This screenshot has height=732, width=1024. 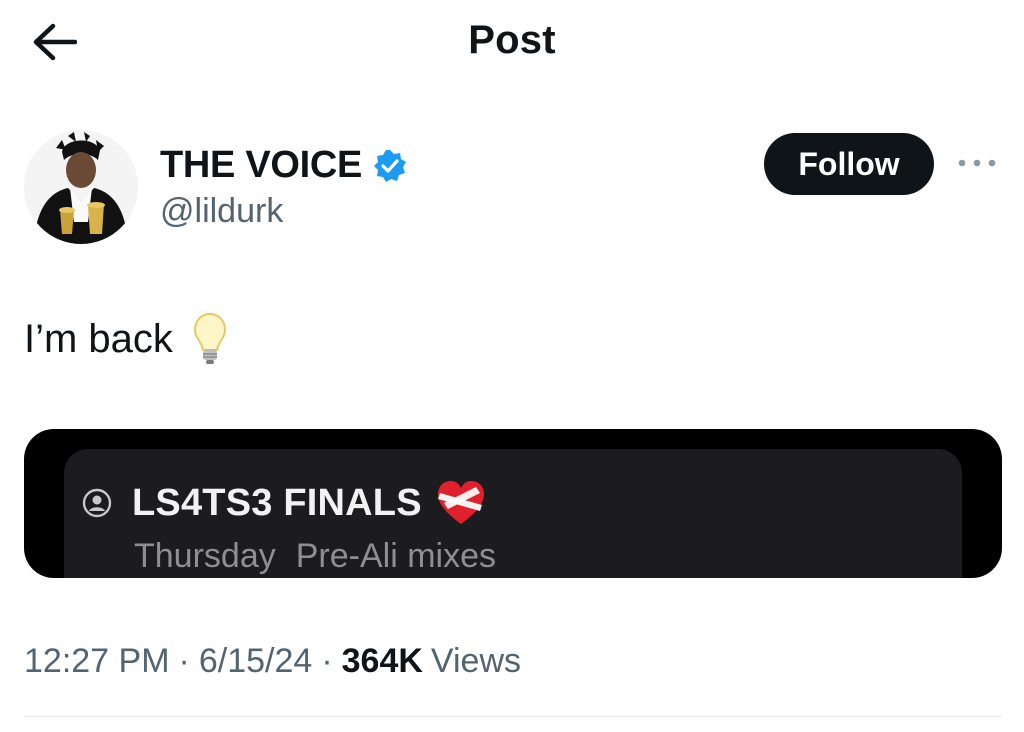 I want to click on views-count: 364K, so click(x=382, y=661).